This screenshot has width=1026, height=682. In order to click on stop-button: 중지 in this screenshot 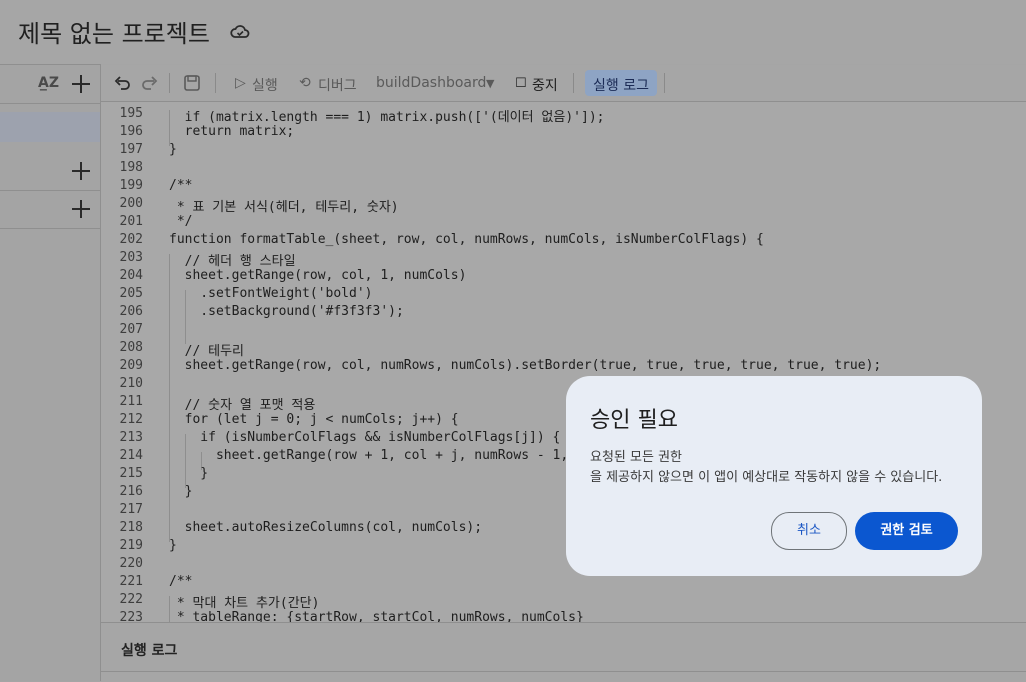, I will do `click(545, 85)`.